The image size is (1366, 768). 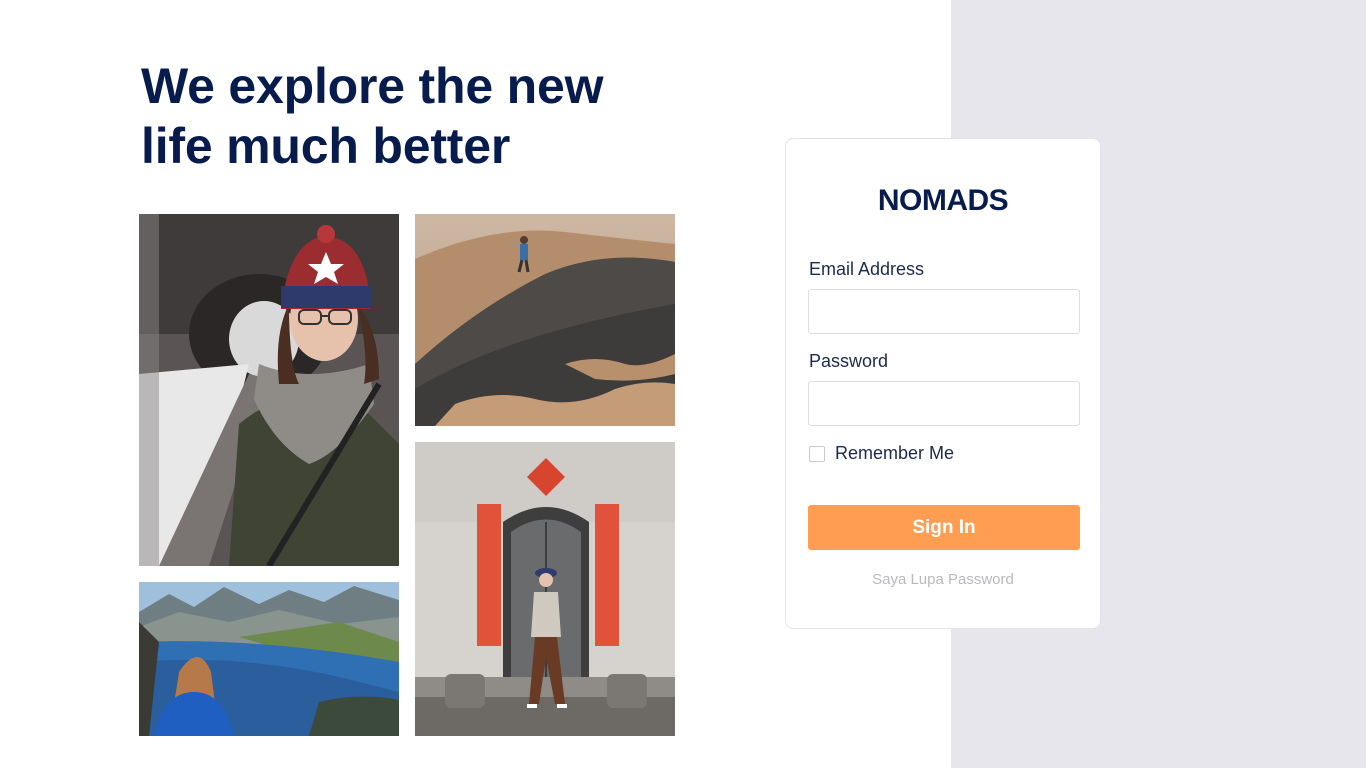 What do you see at coordinates (894, 453) in the screenshot?
I see `remember-me-label: Remember Me` at bounding box center [894, 453].